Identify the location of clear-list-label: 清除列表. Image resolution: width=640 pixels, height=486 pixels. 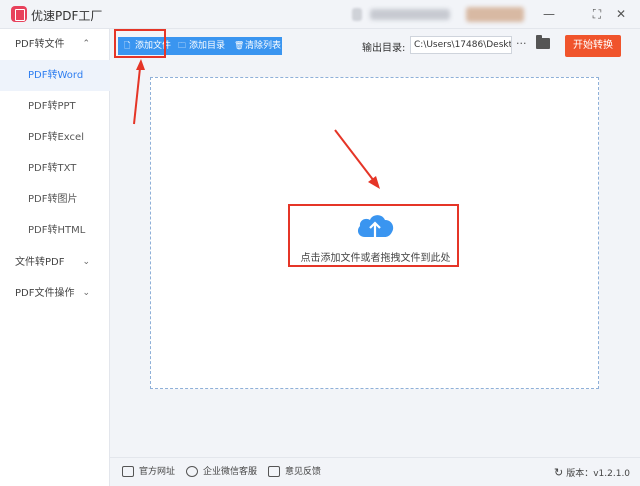
(263, 46).